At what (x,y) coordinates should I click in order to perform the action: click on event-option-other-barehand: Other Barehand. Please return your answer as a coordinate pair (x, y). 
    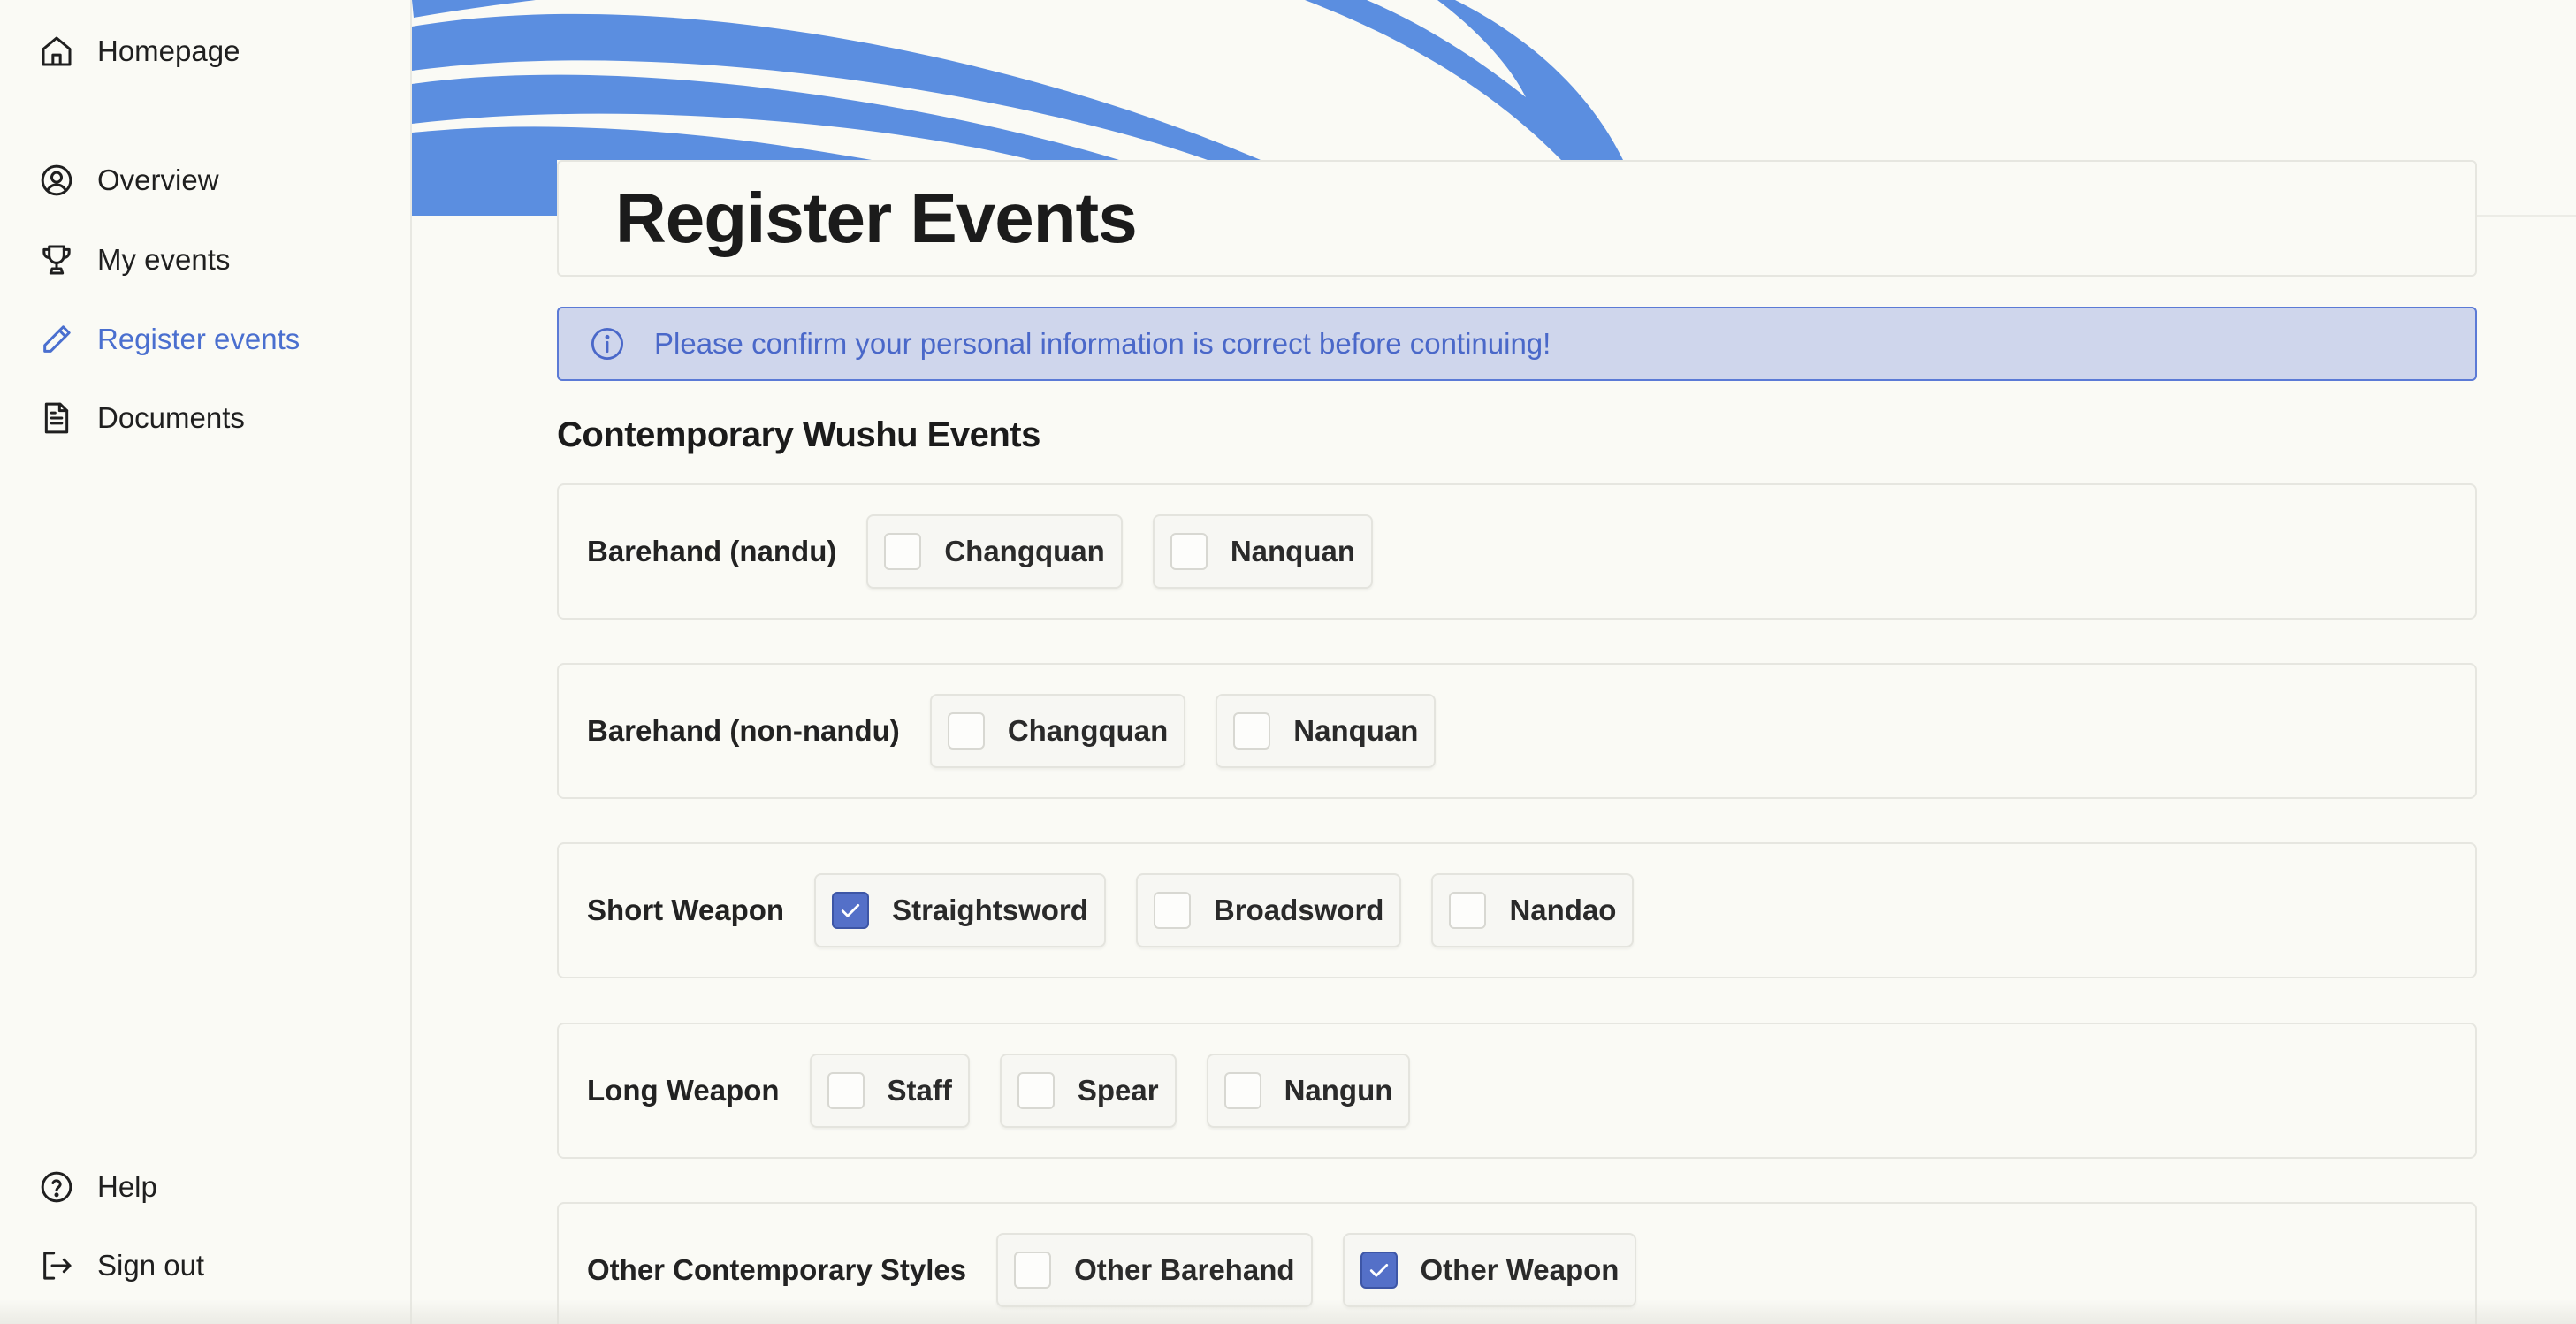
    Looking at the image, I should click on (1154, 1270).